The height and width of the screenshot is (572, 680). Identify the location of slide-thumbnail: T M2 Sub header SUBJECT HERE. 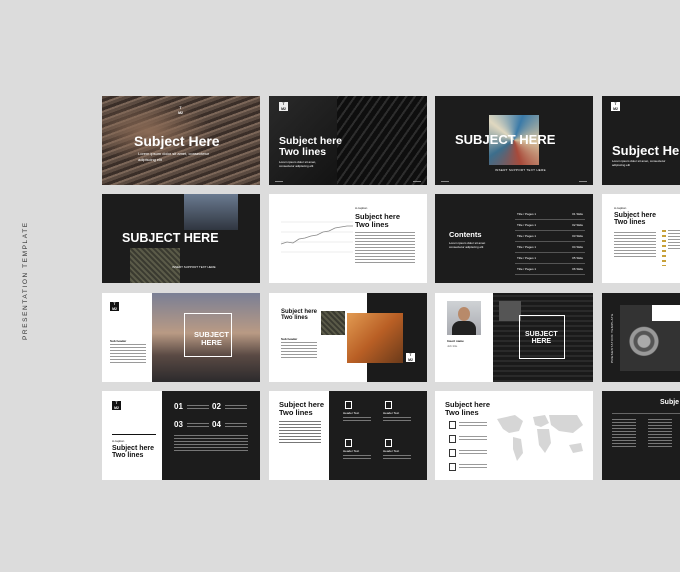
(181, 337).